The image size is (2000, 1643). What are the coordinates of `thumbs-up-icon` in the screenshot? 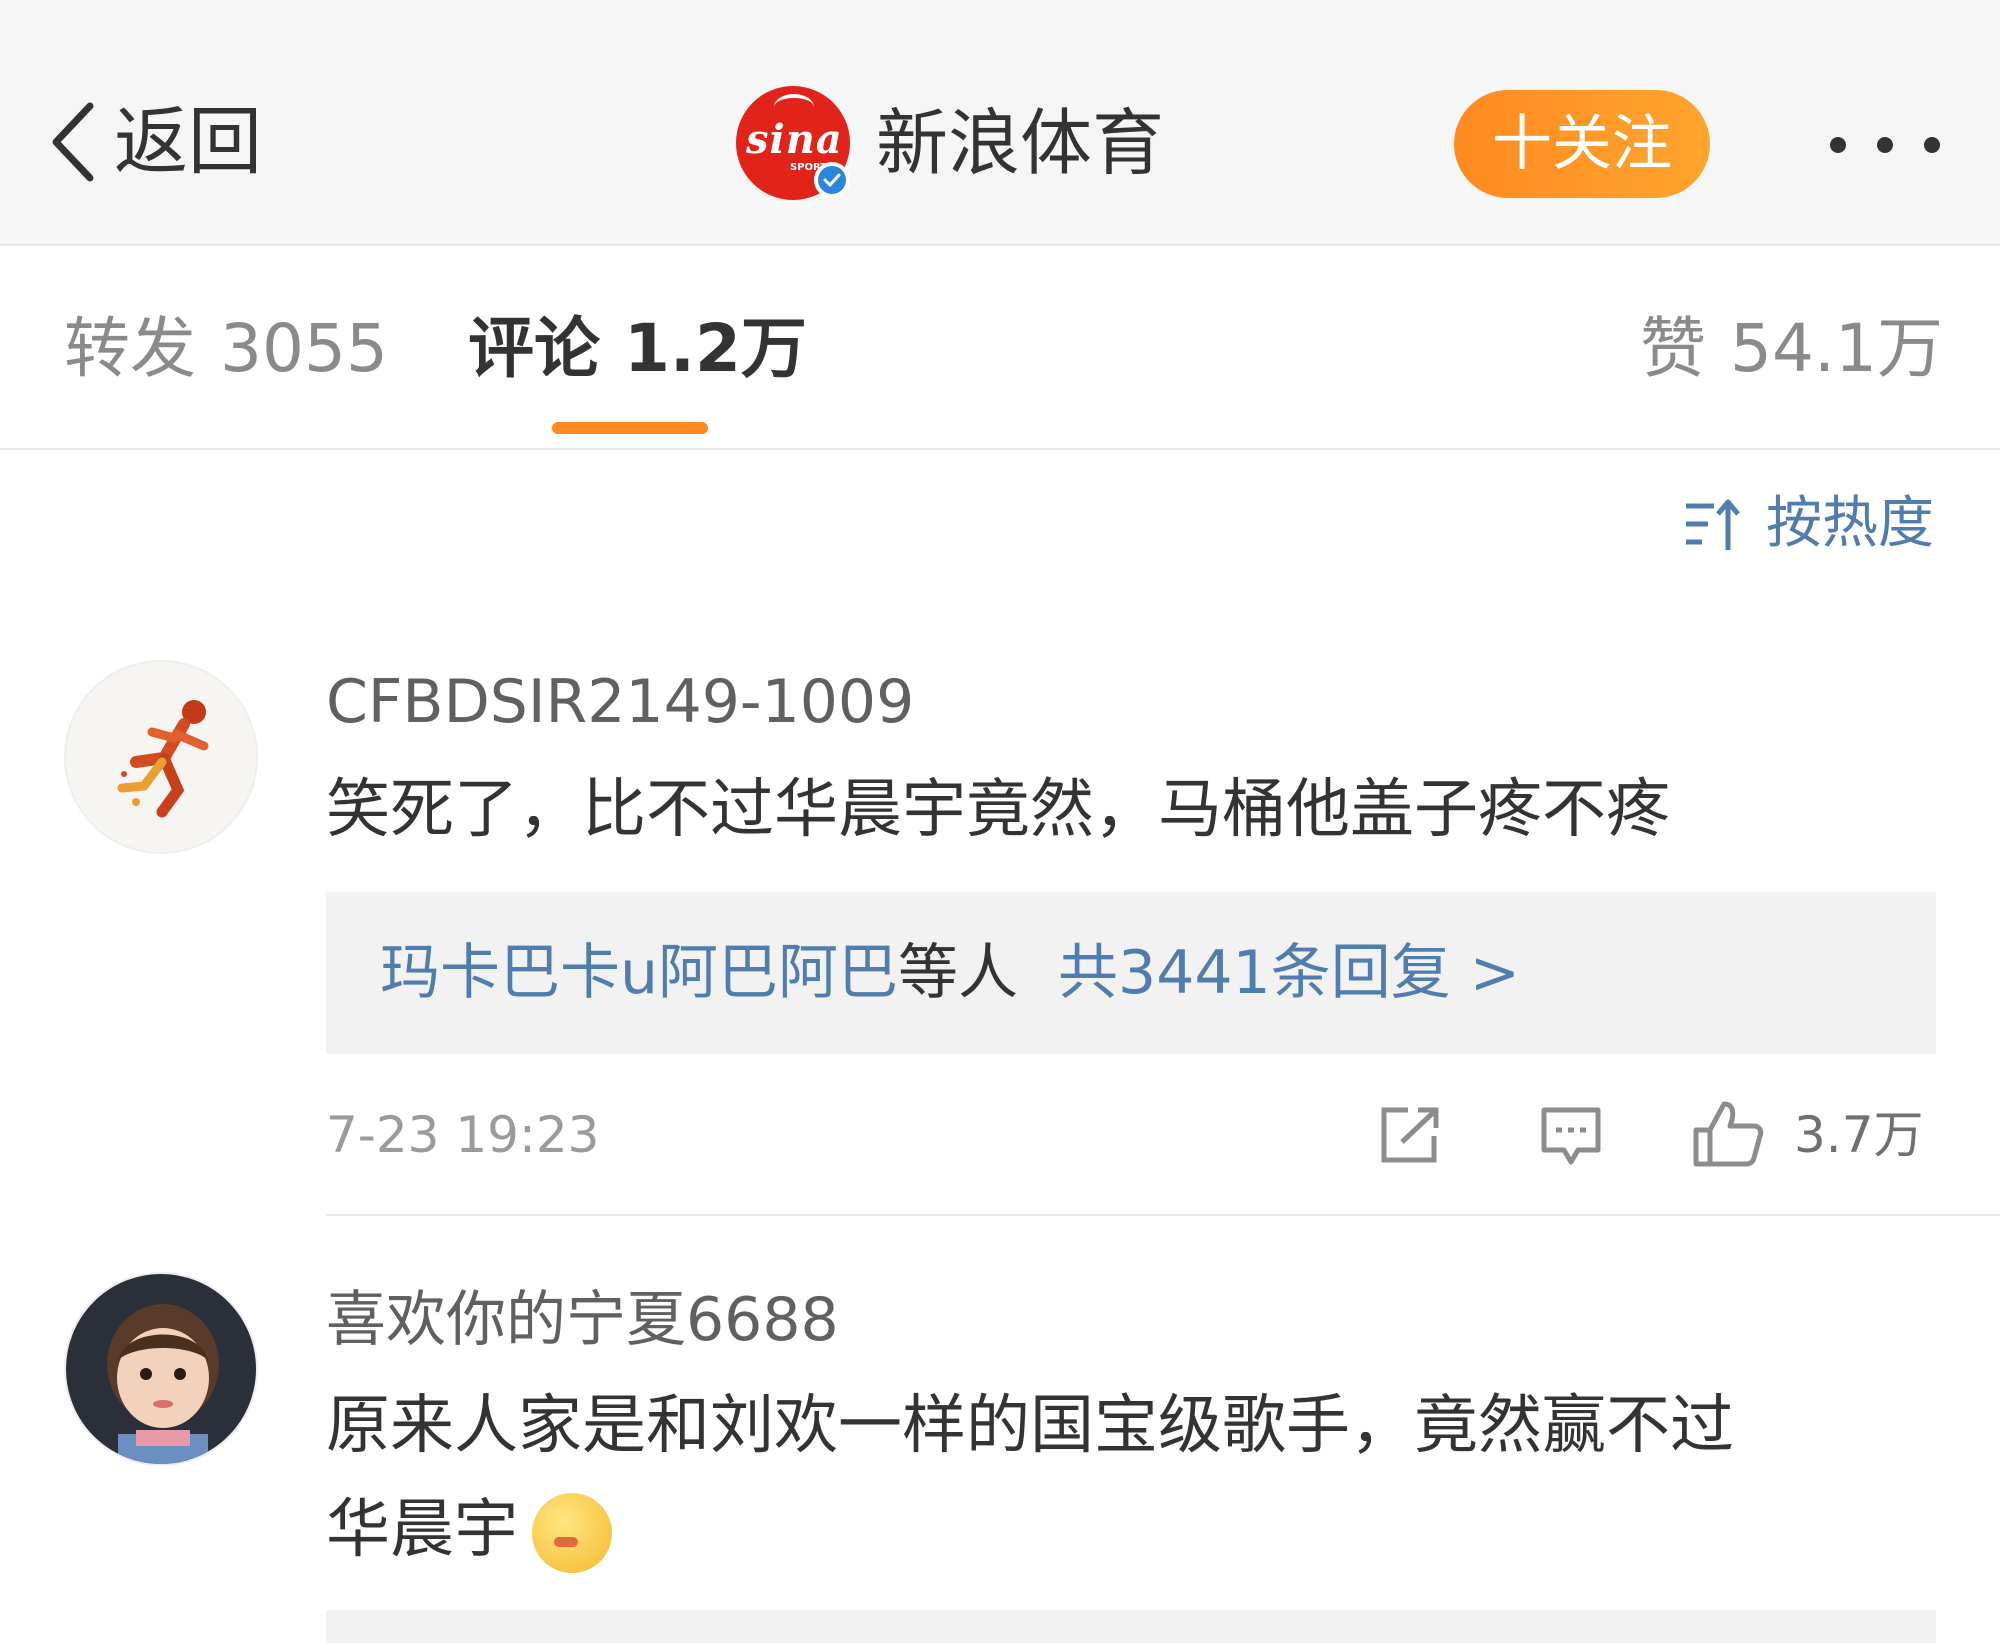 It's located at (1729, 1133).